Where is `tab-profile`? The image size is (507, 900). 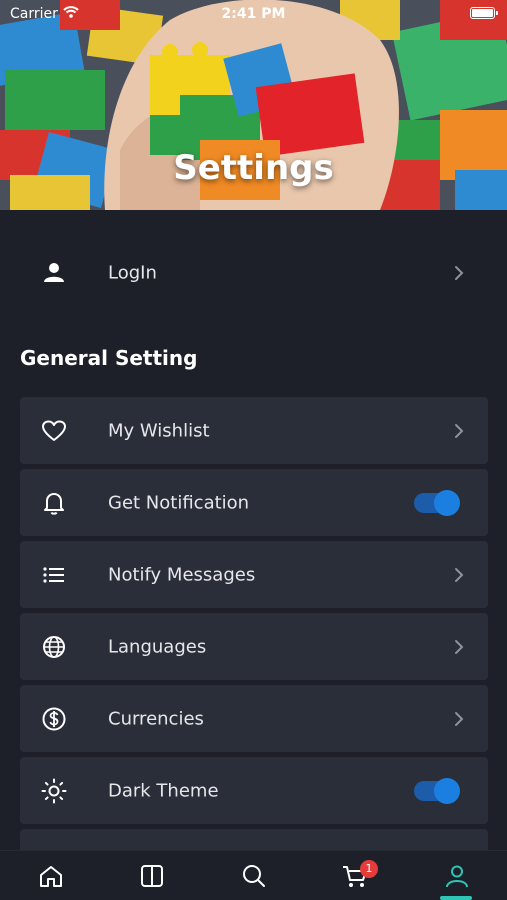
tab-profile is located at coordinates (456, 875).